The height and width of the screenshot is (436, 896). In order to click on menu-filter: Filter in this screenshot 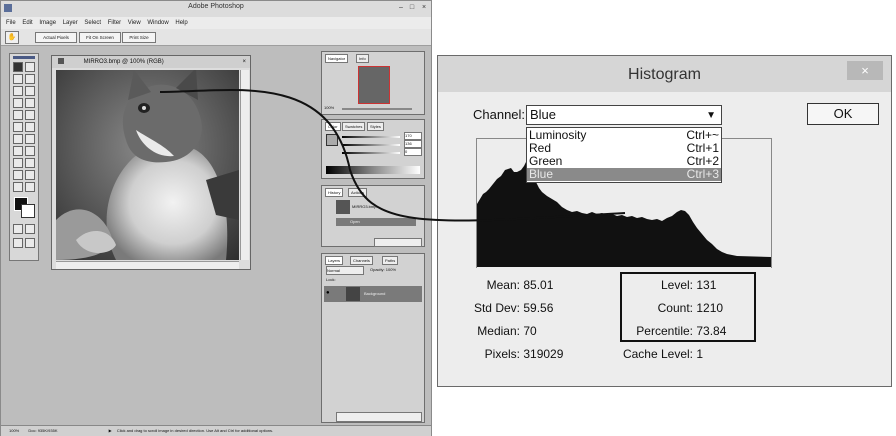, I will do `click(114, 23)`.